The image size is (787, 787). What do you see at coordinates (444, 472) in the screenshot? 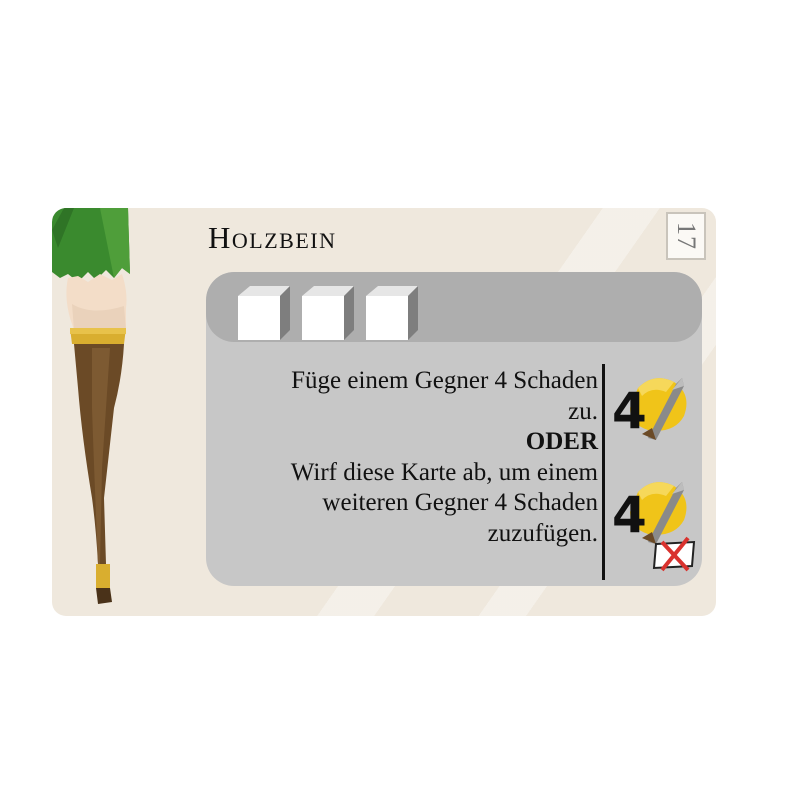
I see `ability-line-3: Wirf diese Karte ab, um einem` at bounding box center [444, 472].